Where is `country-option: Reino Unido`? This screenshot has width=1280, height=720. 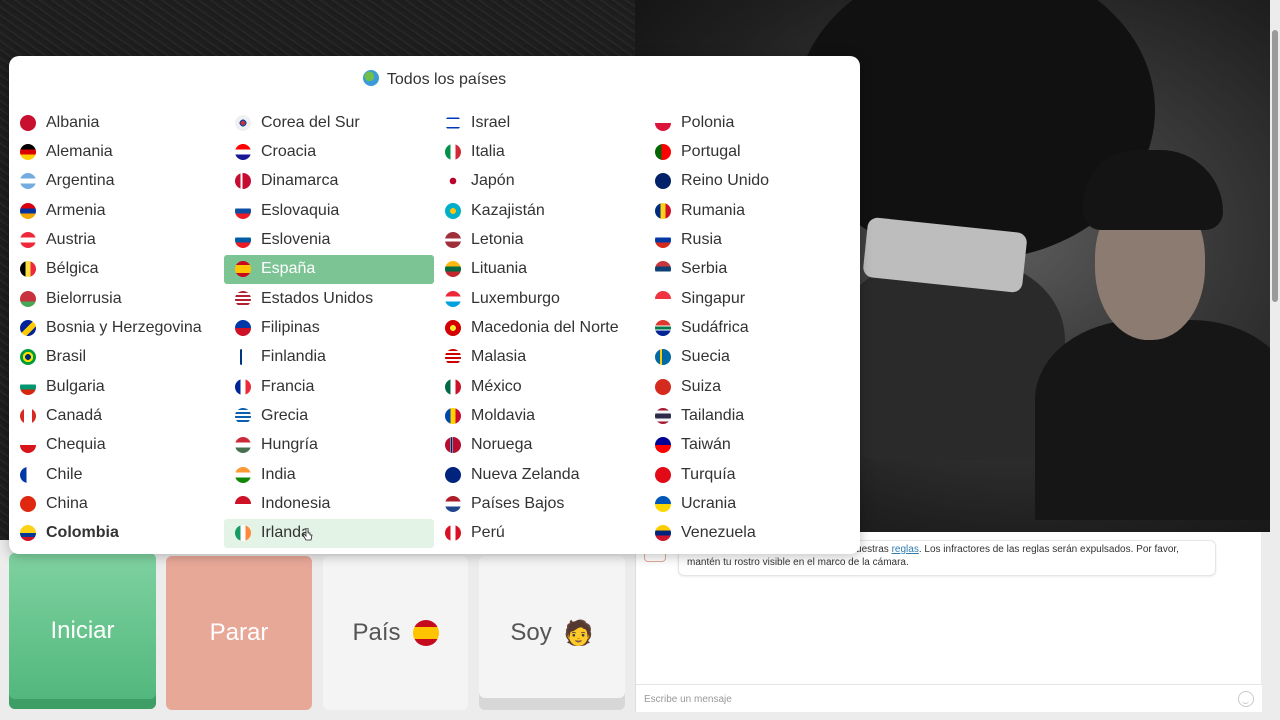 country-option: Reino Unido is located at coordinates (749, 181).